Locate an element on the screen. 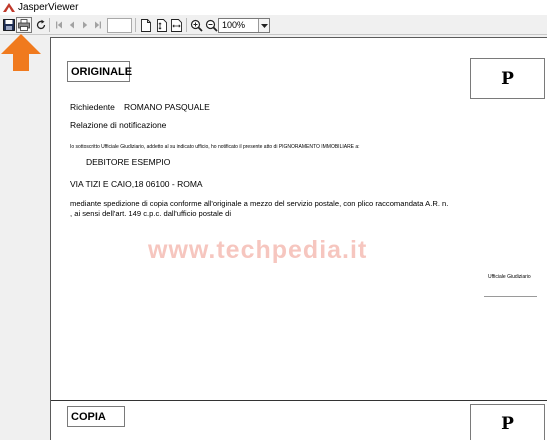 This screenshot has height=440, width=547. page-number-input is located at coordinates (119, 25).